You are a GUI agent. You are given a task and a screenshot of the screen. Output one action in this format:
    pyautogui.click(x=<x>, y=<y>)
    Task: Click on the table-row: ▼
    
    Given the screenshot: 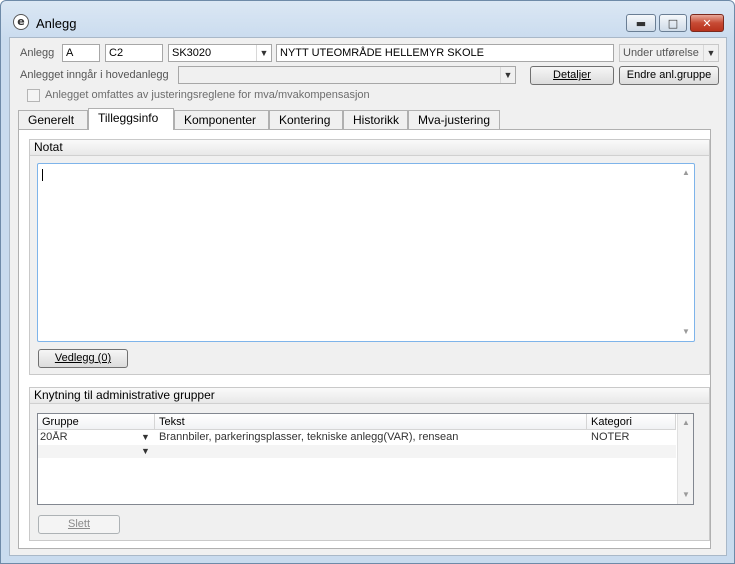 What is the action you would take?
    pyautogui.click(x=357, y=451)
    